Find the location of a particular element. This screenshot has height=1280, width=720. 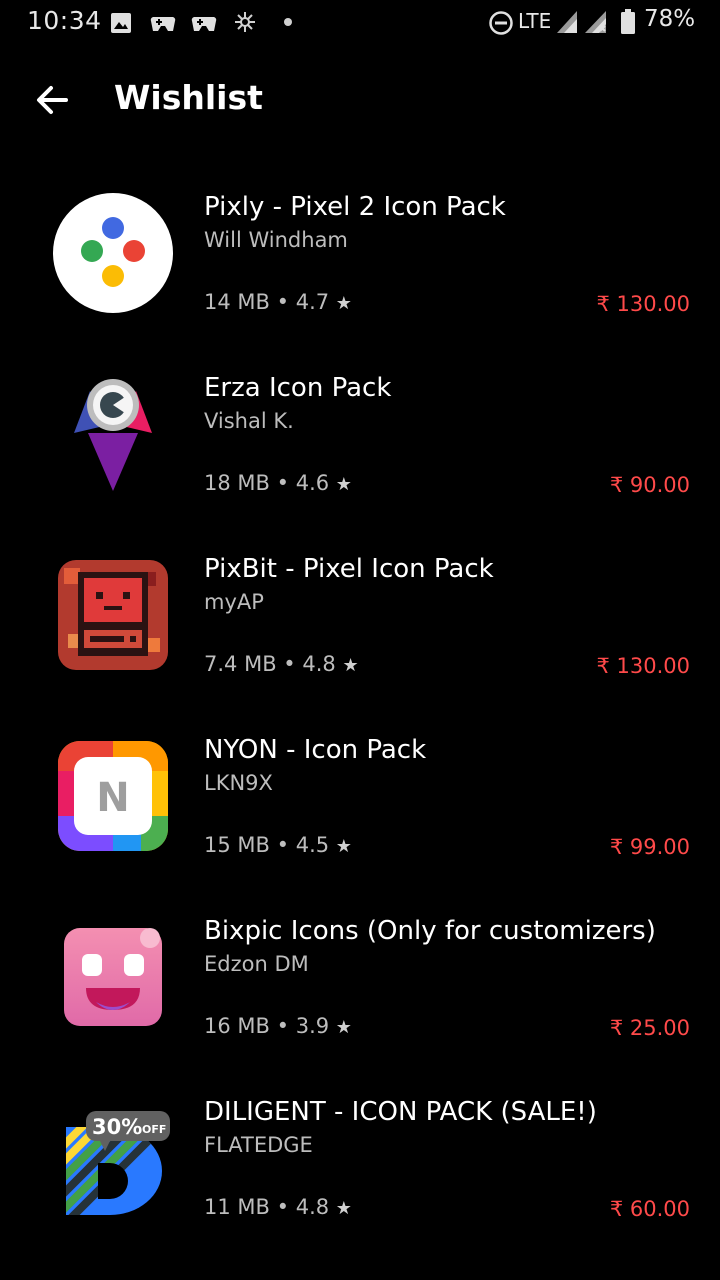

image-icon is located at coordinates (121, 23).